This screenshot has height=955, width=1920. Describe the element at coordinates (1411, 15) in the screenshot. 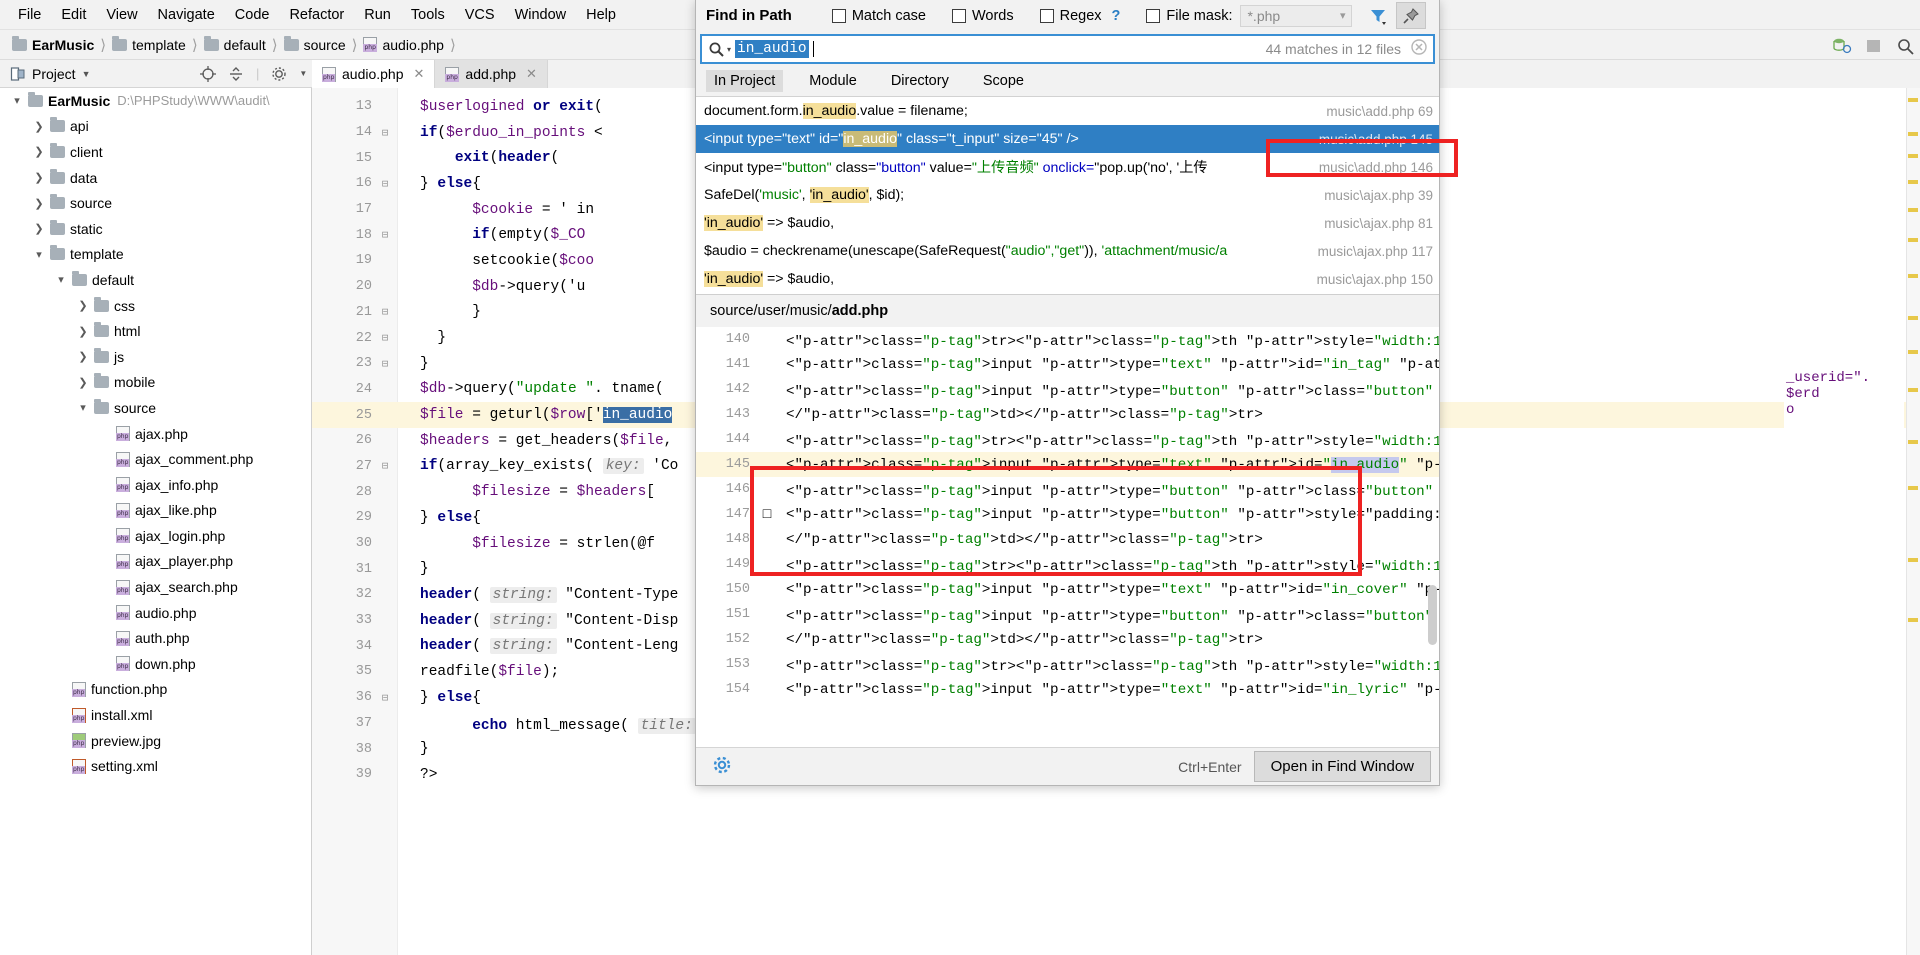

I see `pin-button` at that location.